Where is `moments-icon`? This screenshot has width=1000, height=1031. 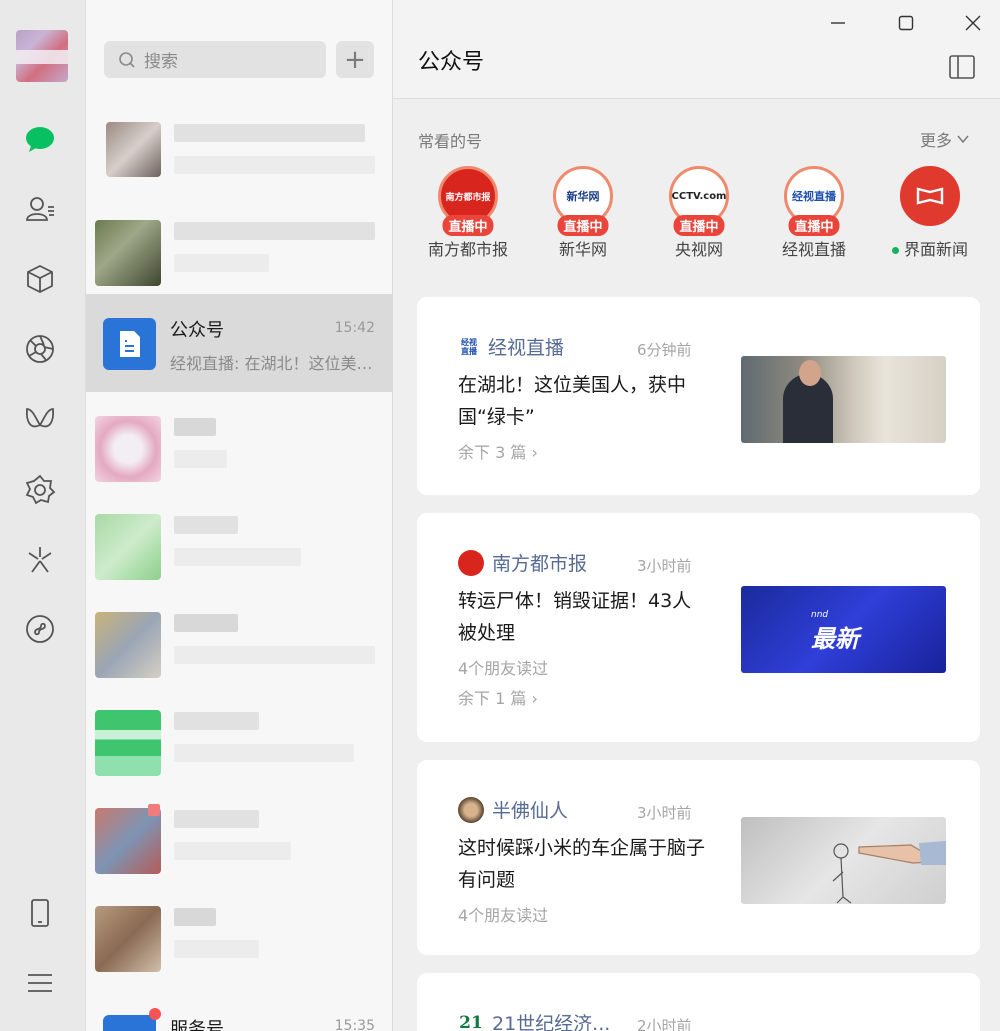 moments-icon is located at coordinates (40, 349).